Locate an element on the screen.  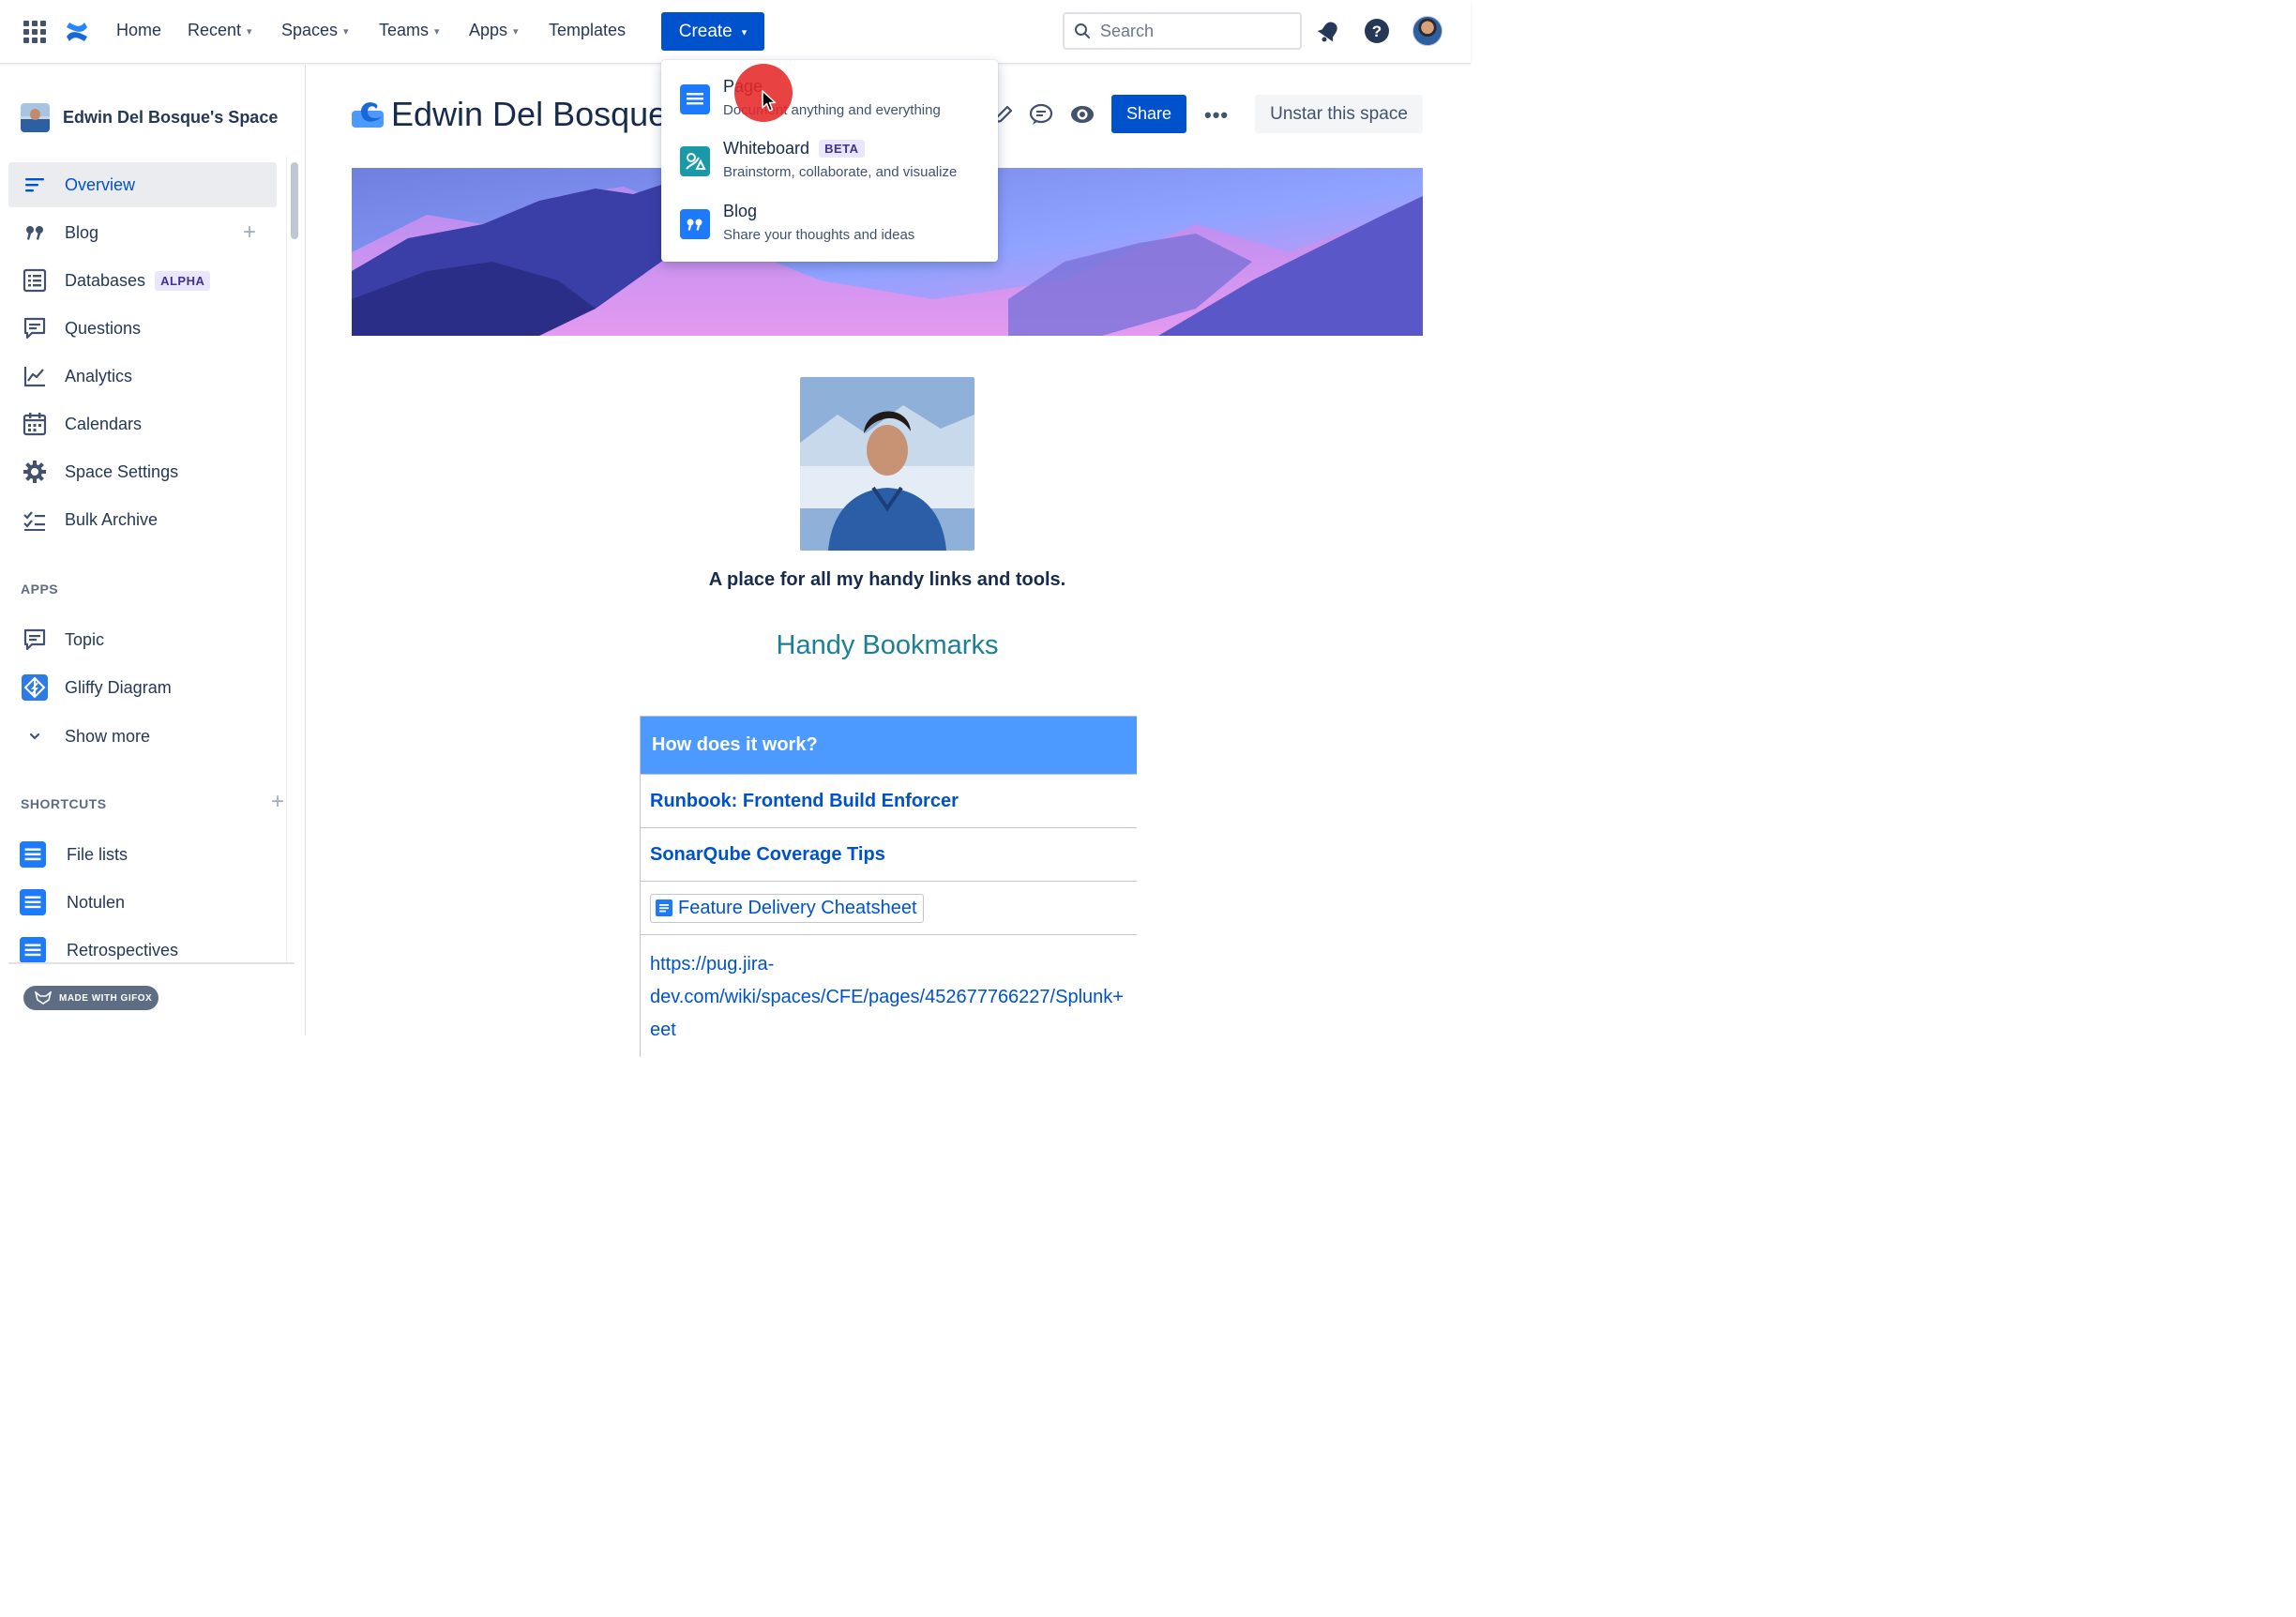
sidebar-item-blog: Blog + is located at coordinates (142, 232).